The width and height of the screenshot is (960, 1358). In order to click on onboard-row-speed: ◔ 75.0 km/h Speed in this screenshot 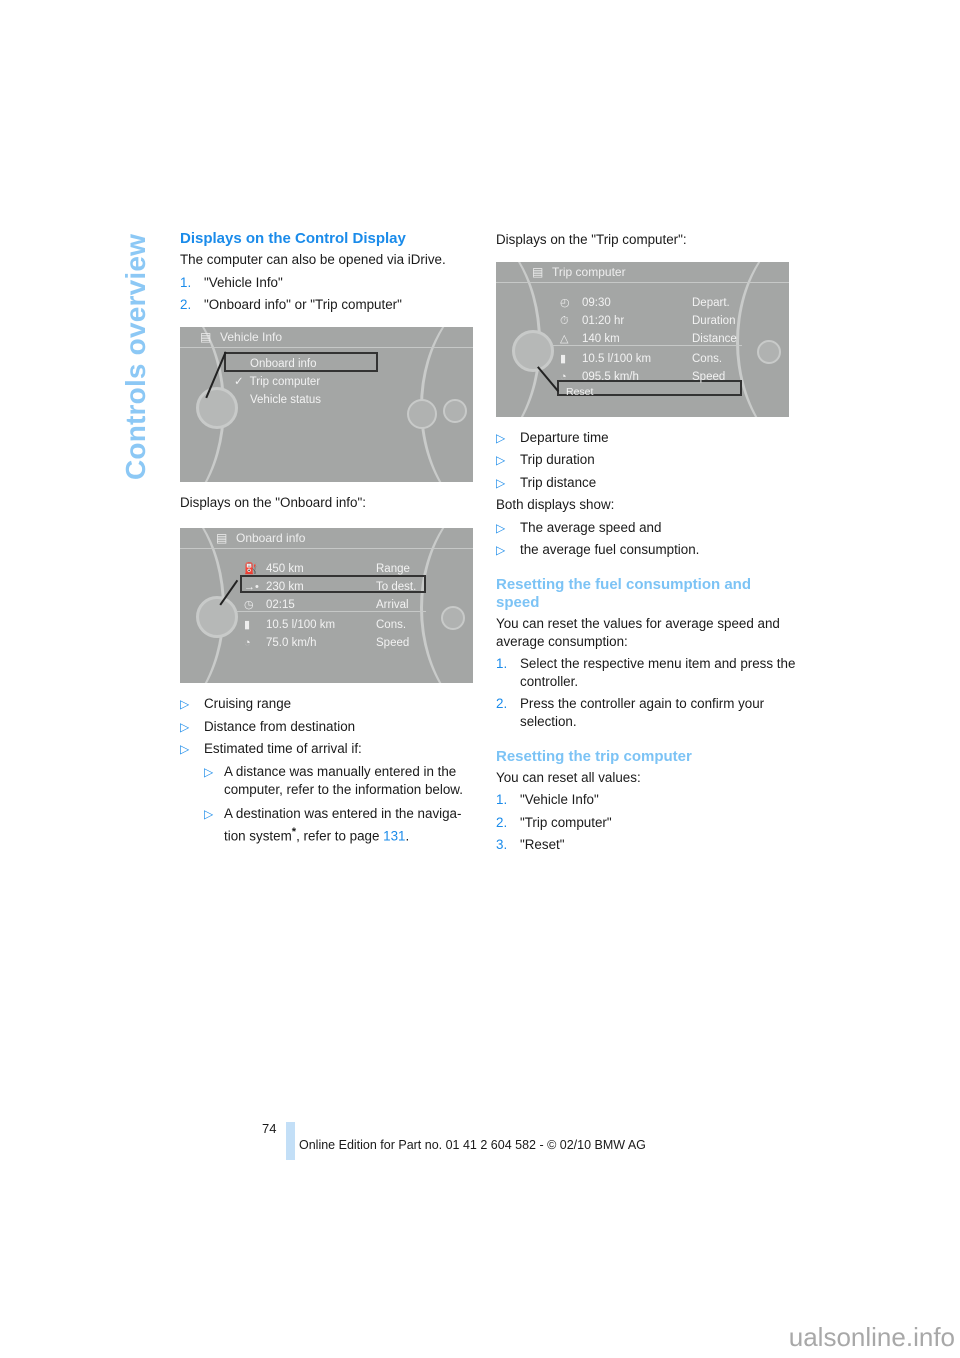, I will do `click(326, 643)`.